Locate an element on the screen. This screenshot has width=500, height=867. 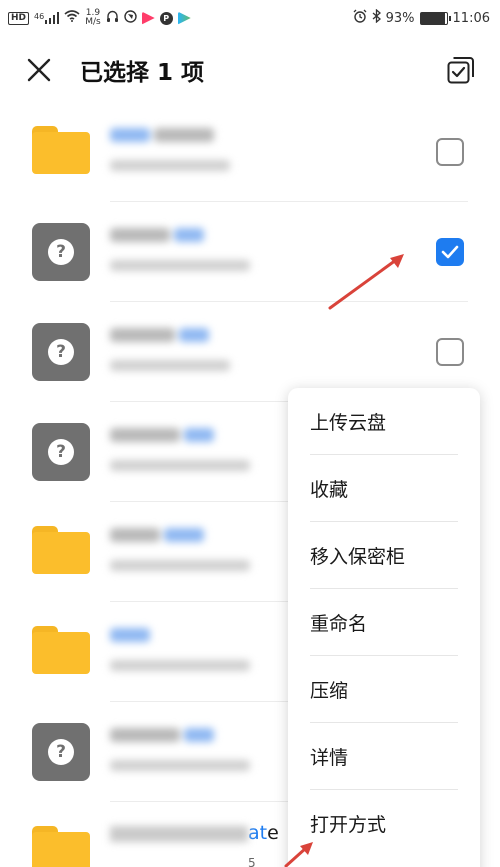
selection-header: 已选择 1 项 is located at coordinates (250, 70).